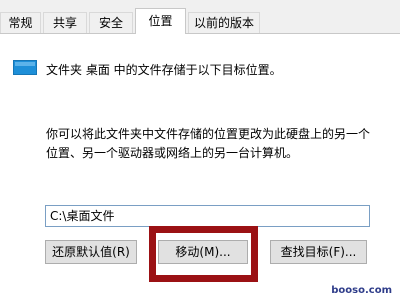  What do you see at coordinates (164, 70) in the screenshot?
I see `location-description: 文件夹 桌面 中的文件存储于以下目标位置。` at bounding box center [164, 70].